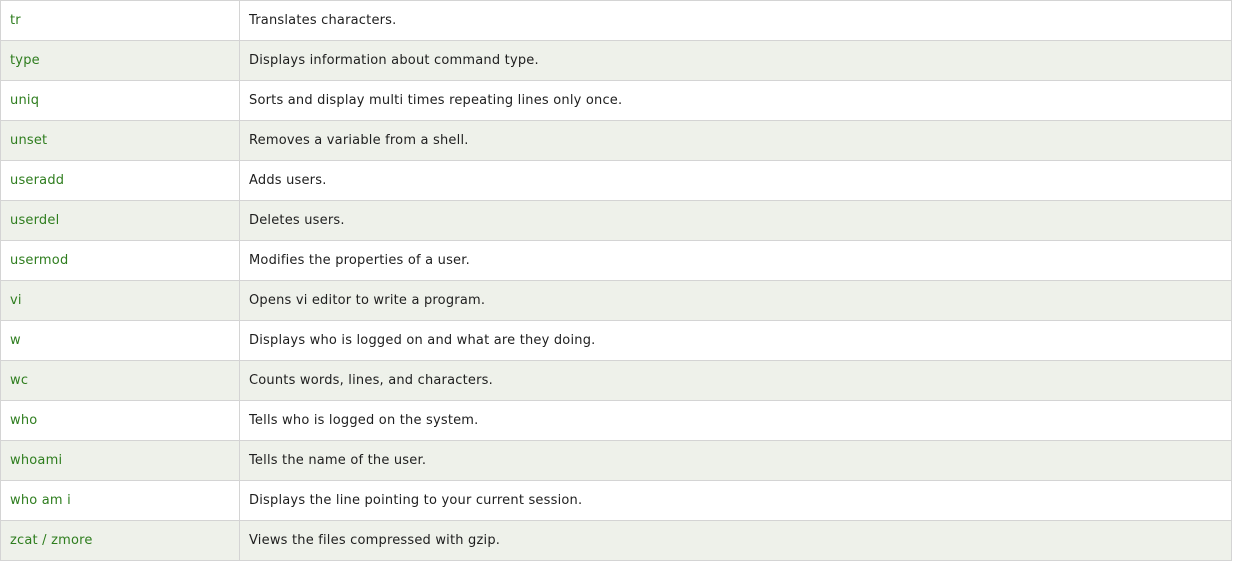 This screenshot has height=563, width=1233. I want to click on command-cell: unset, so click(120, 140).